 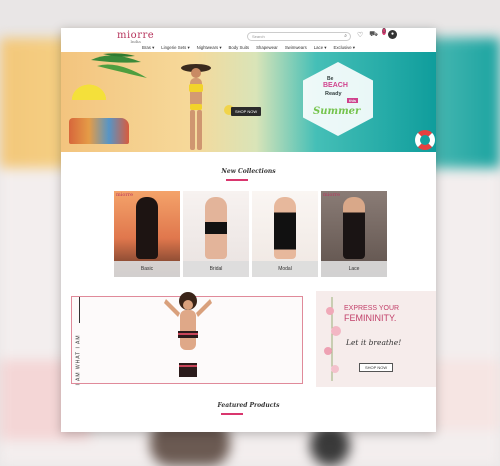 What do you see at coordinates (147, 269) in the screenshot?
I see `card-label: Basic` at bounding box center [147, 269].